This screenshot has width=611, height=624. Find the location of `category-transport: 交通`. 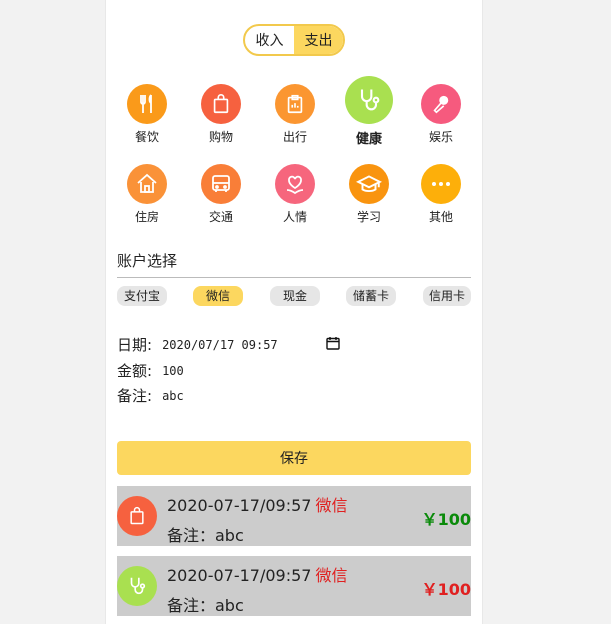

category-transport: 交通 is located at coordinates (221, 194).